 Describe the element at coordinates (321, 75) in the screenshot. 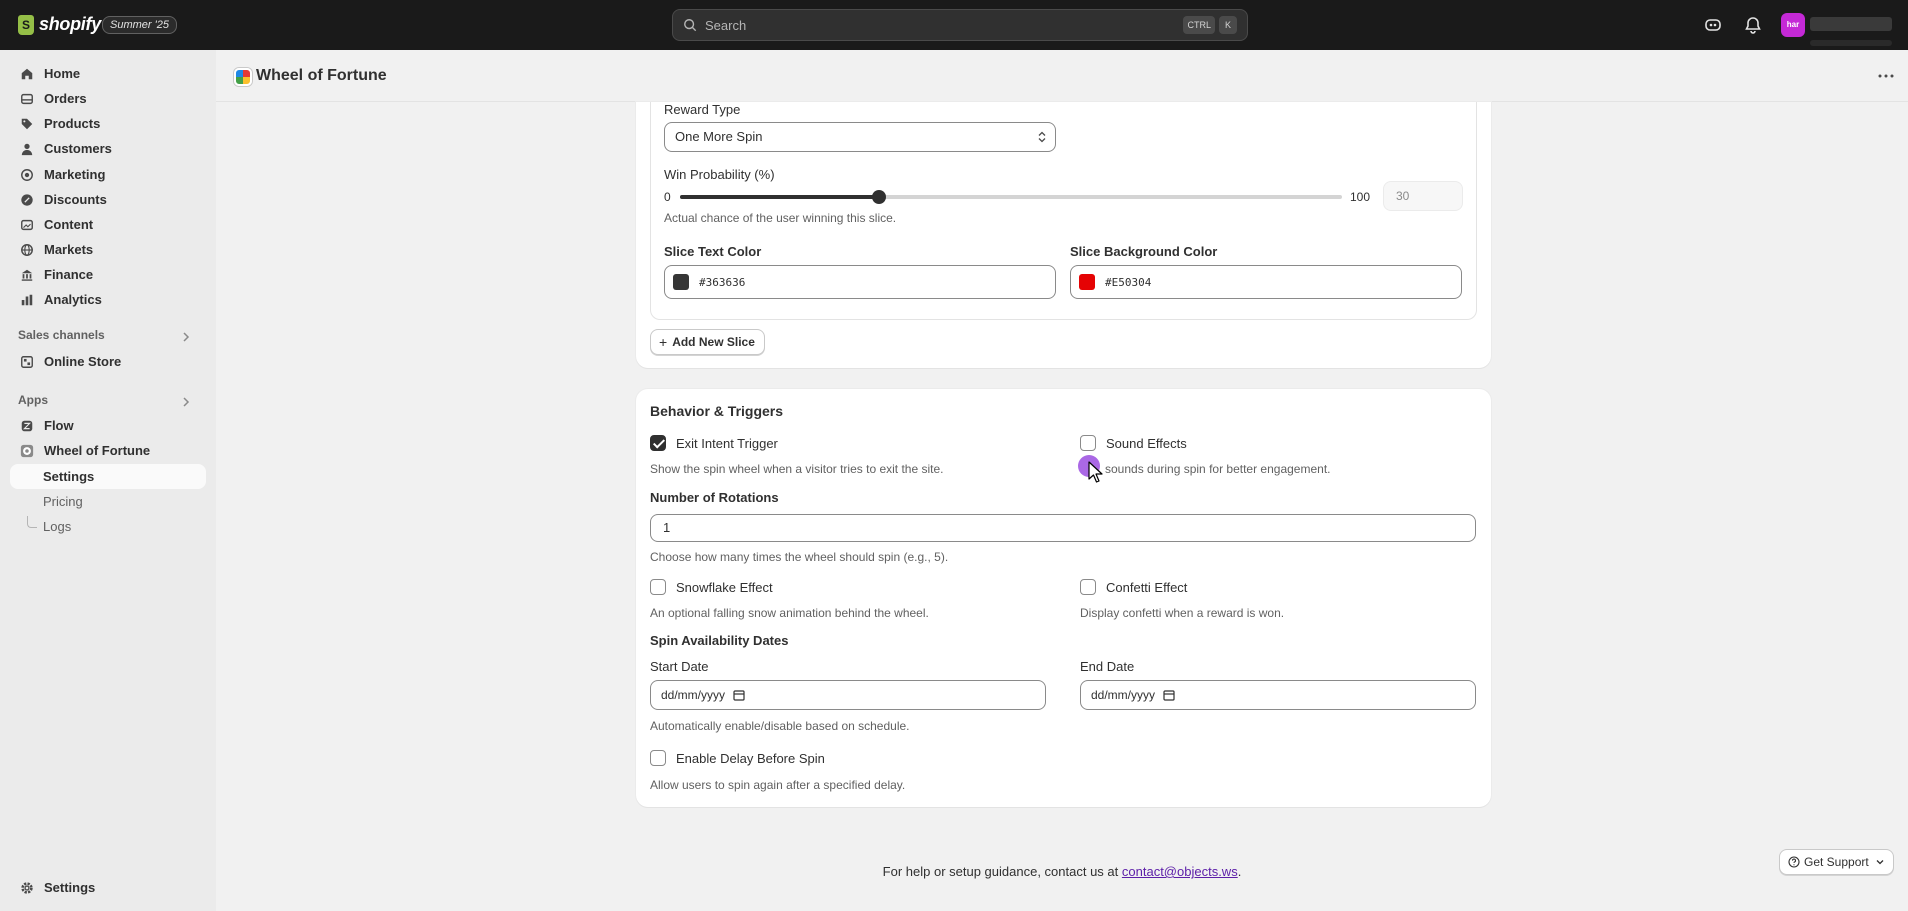

I see `page-title: Wheel of Fortune` at that location.